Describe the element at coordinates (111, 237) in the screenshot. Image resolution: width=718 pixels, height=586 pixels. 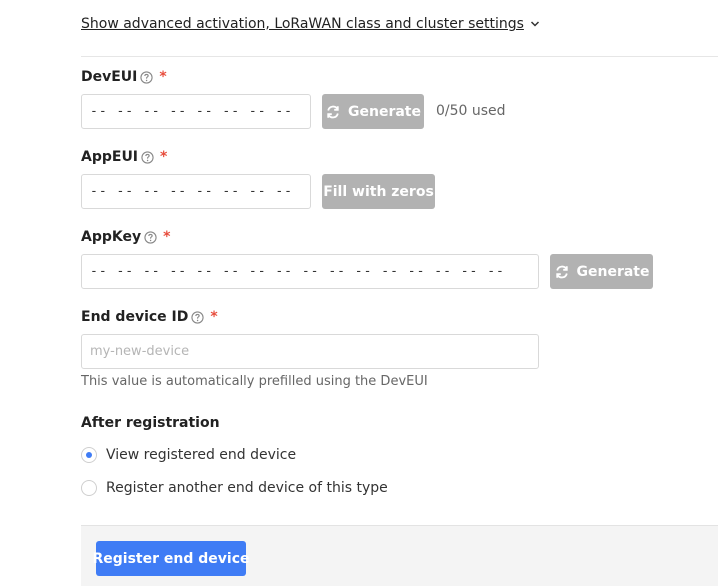
I see `appkey-label-text: AppKey` at that location.